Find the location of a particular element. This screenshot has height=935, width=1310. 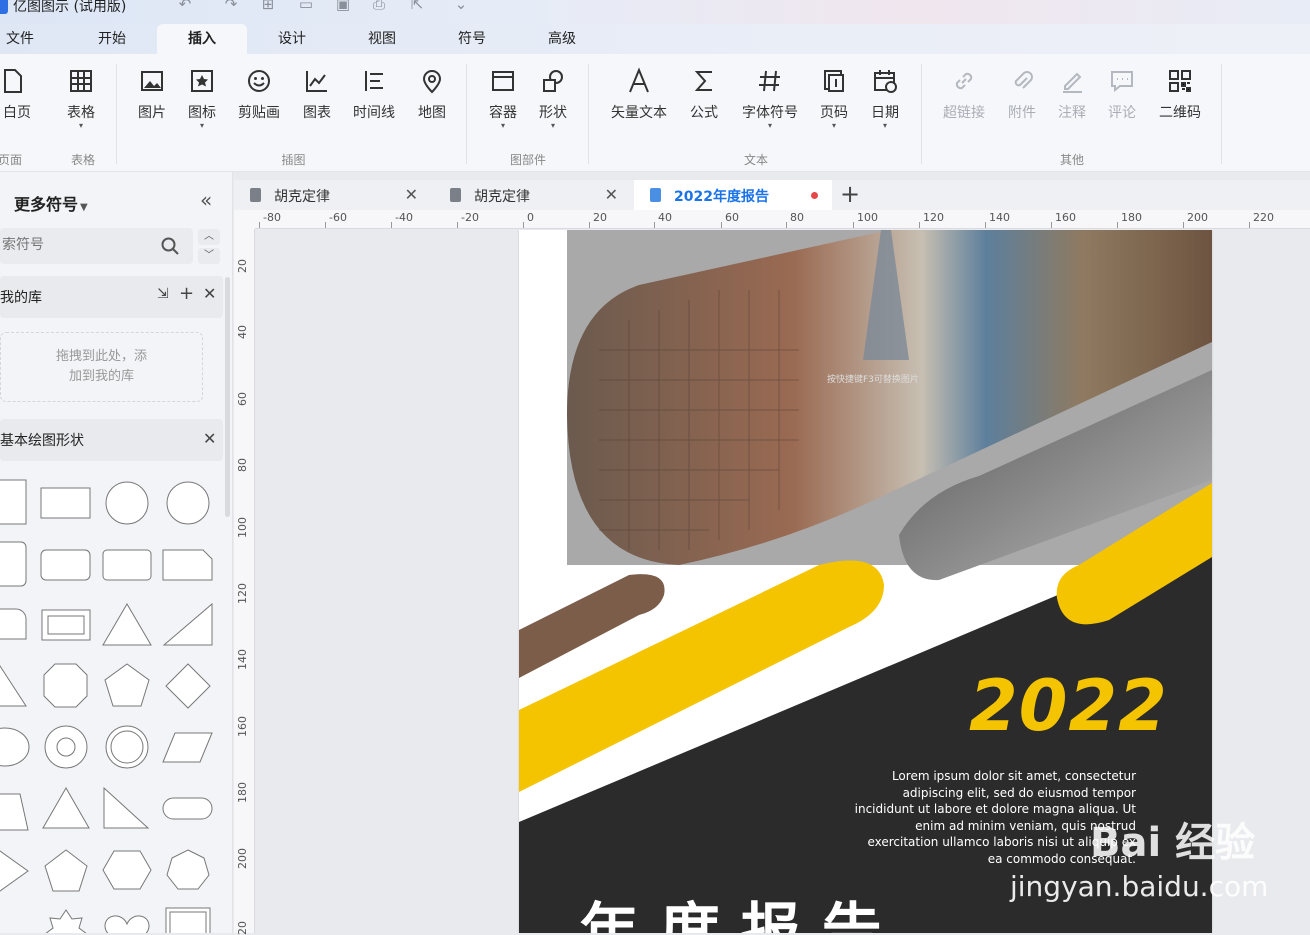

shape-trapezoid is located at coordinates (14, 812).